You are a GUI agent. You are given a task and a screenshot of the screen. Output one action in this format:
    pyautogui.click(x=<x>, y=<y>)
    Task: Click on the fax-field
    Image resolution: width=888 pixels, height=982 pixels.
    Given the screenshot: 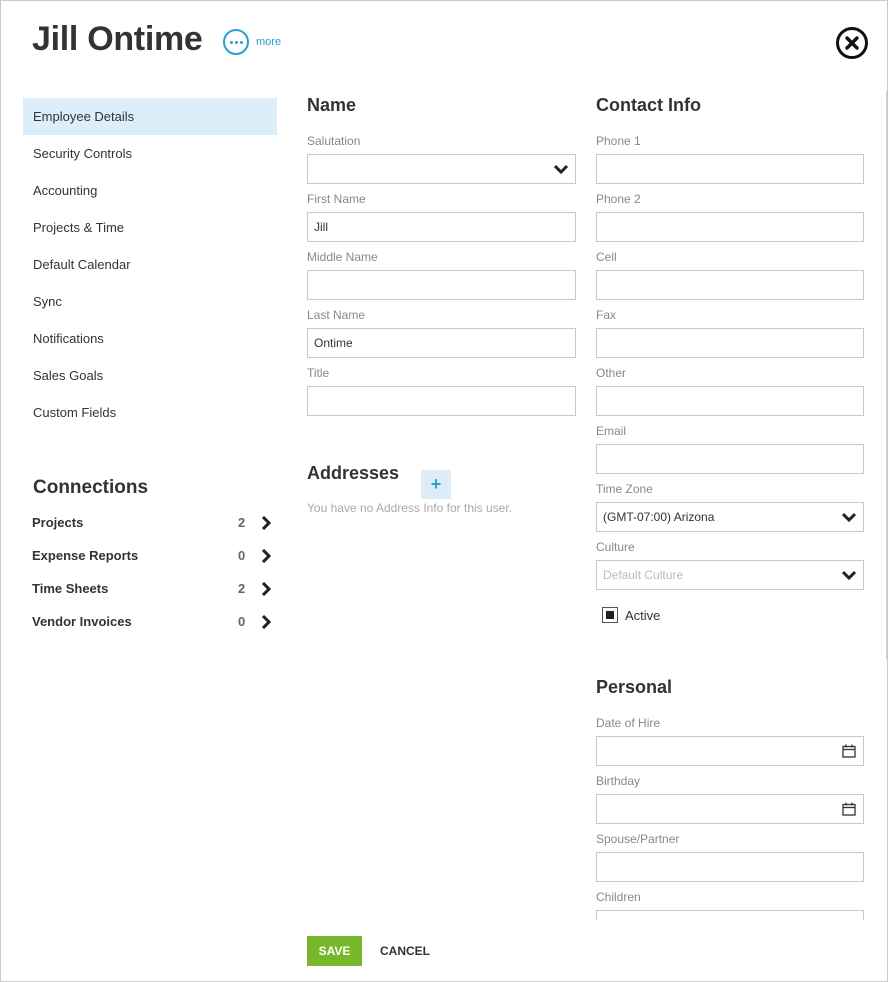 What is the action you would take?
    pyautogui.click(x=730, y=343)
    